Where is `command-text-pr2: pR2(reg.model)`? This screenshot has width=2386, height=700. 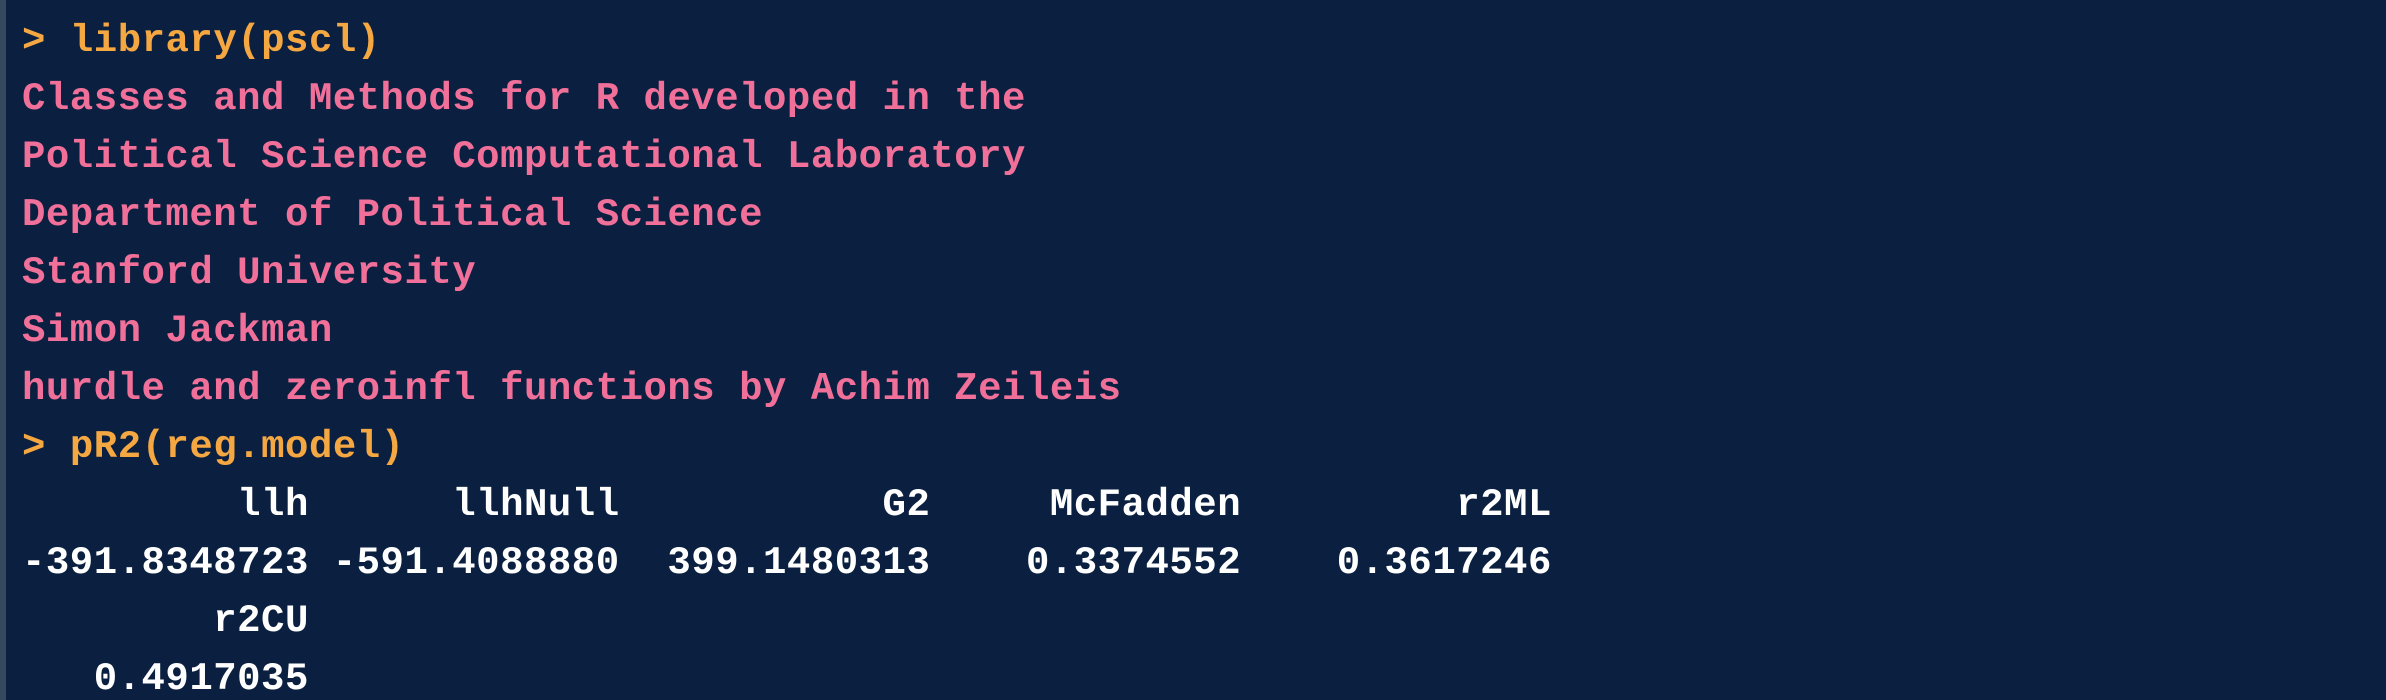
command-text-pr2: pR2(reg.model) is located at coordinates (237, 447).